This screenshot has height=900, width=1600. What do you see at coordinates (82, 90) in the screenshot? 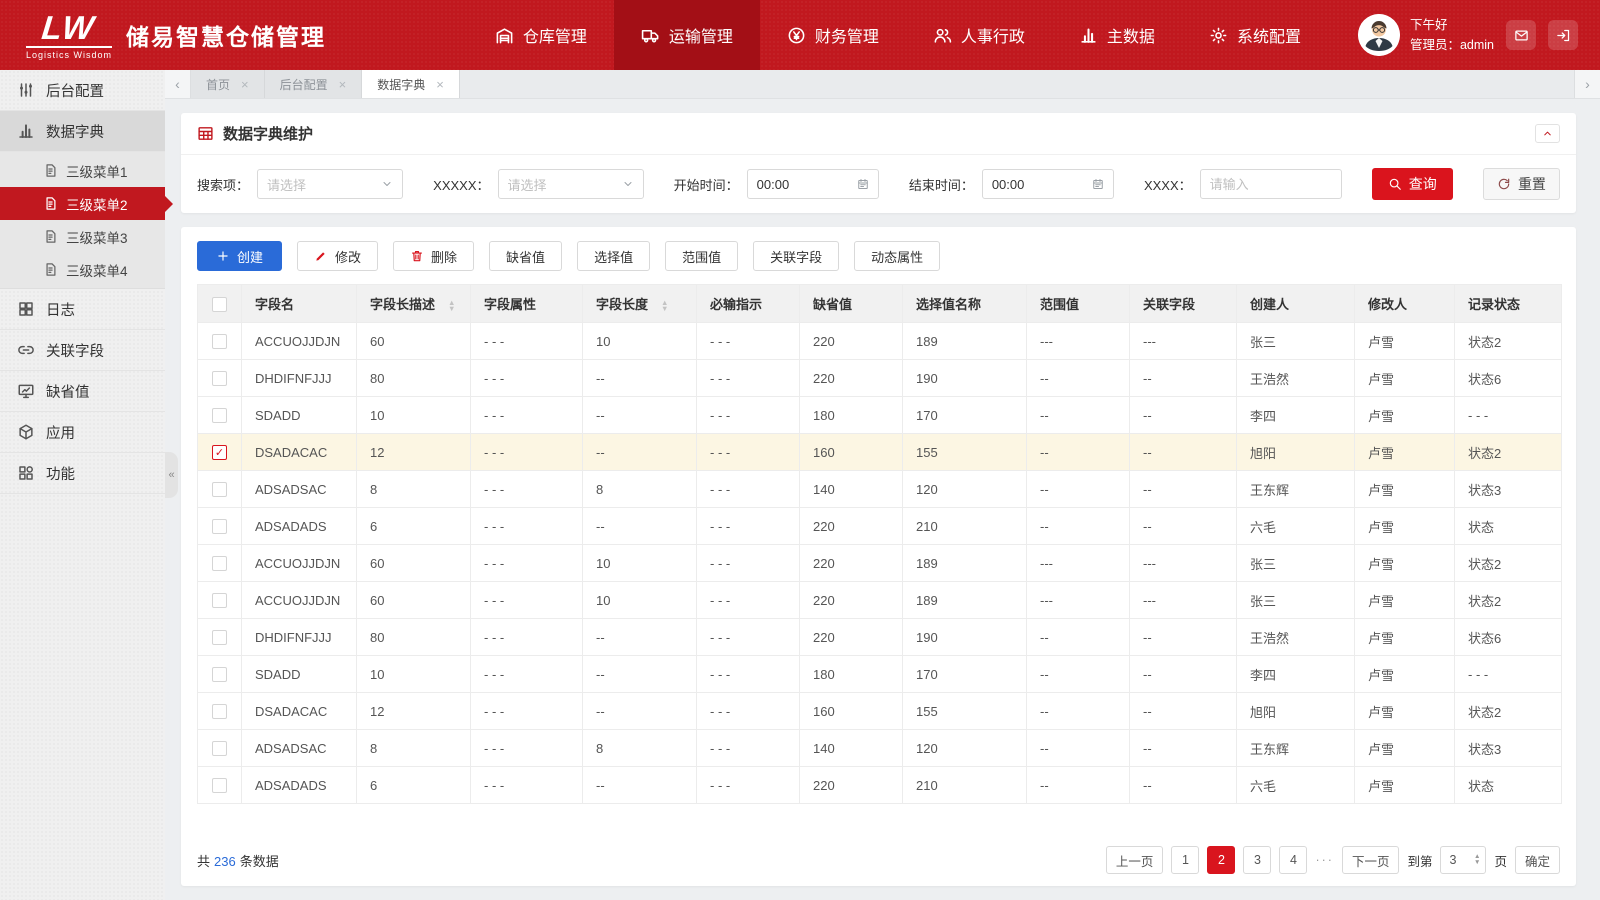
I see `sidebar-item-backend-config: 后台配置` at bounding box center [82, 90].